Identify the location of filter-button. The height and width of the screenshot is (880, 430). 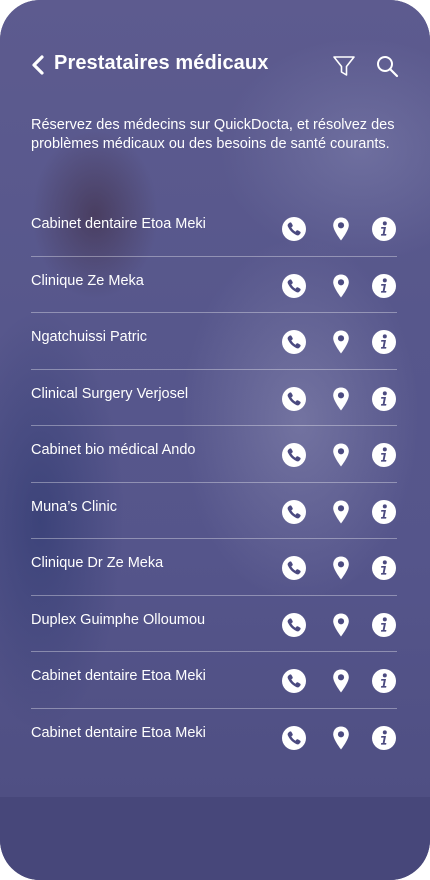
(344, 66).